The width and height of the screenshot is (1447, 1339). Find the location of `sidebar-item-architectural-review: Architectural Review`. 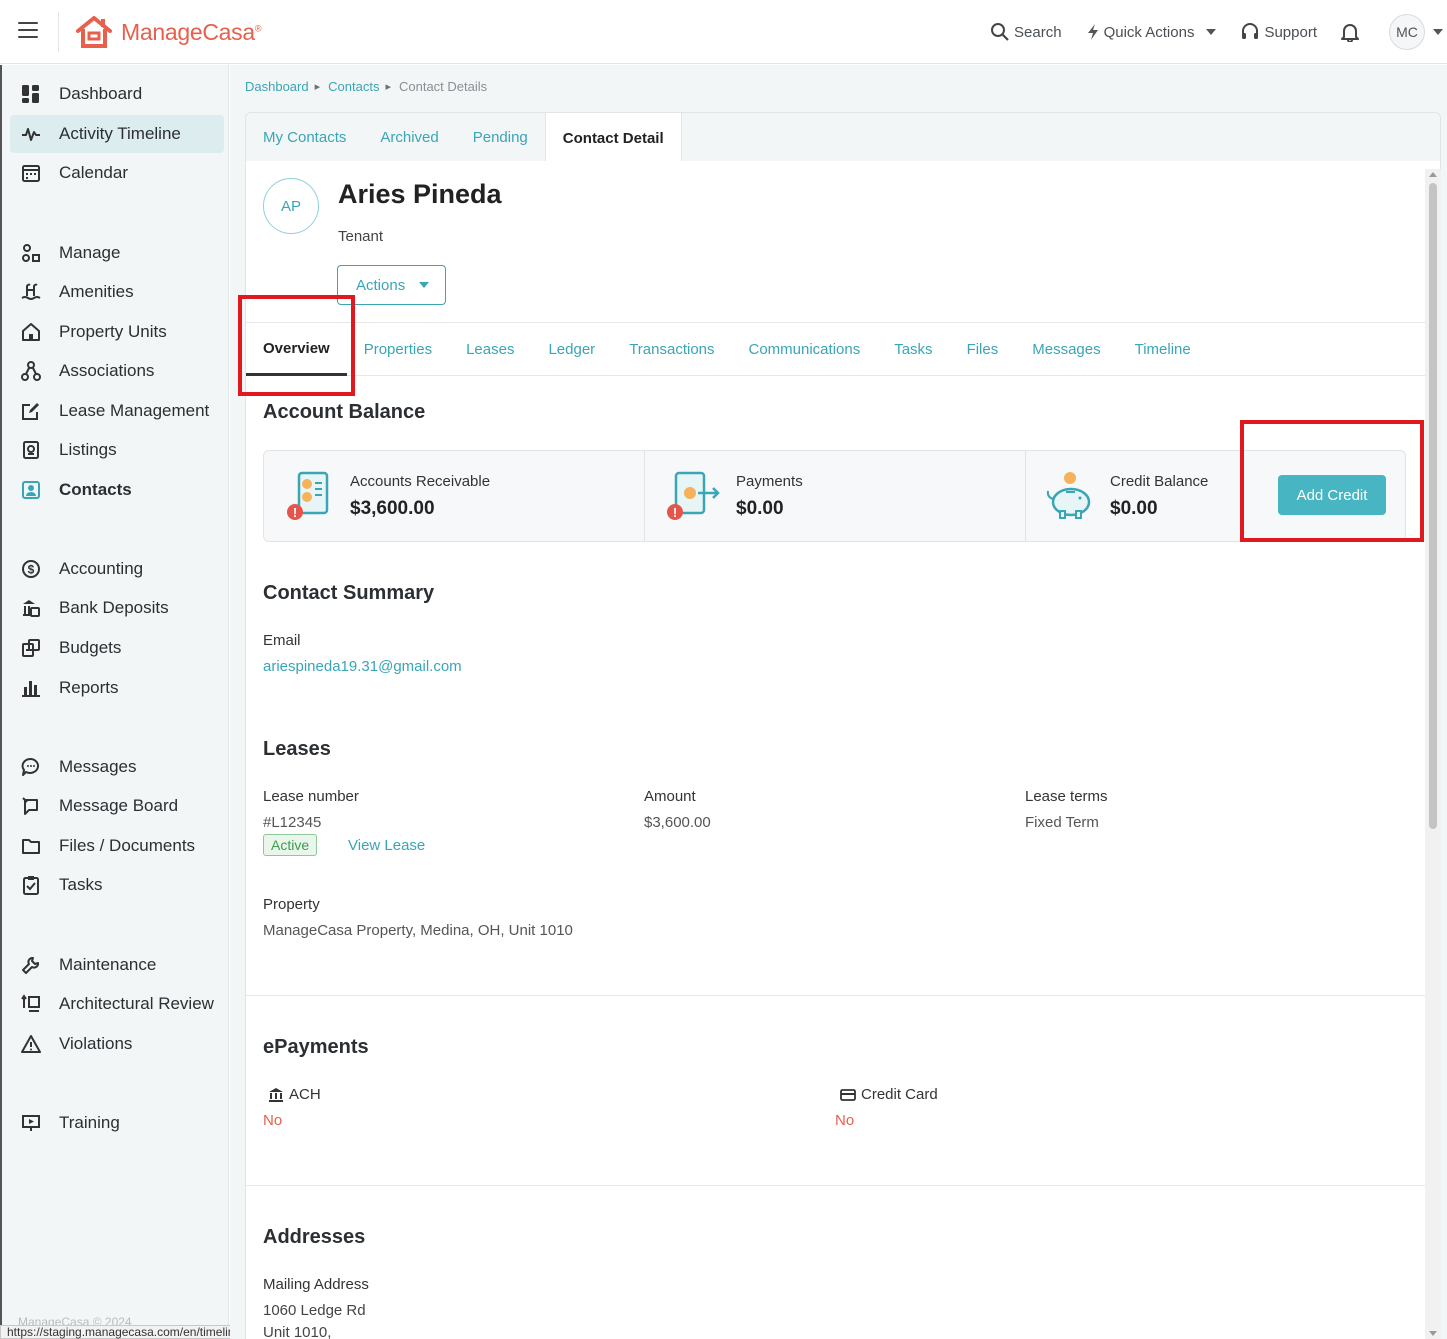

sidebar-item-architectural-review: Architectural Review is located at coordinates (117, 1004).